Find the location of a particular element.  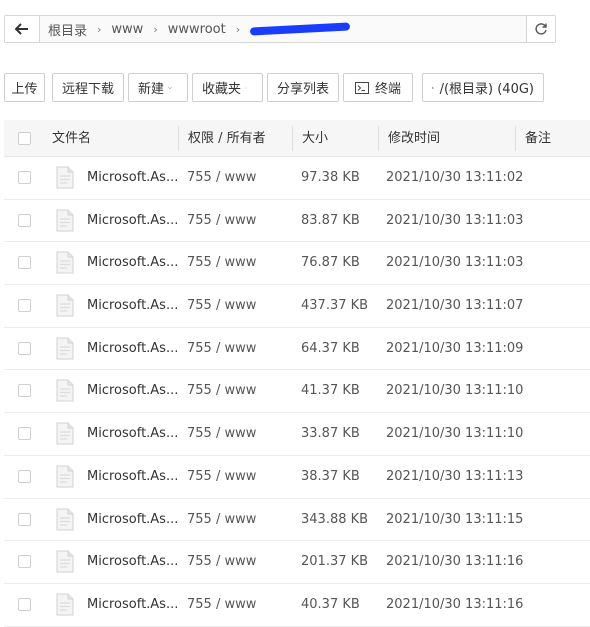

file-modified-time: 2021/10/30 13:11:02 is located at coordinates (454, 178).